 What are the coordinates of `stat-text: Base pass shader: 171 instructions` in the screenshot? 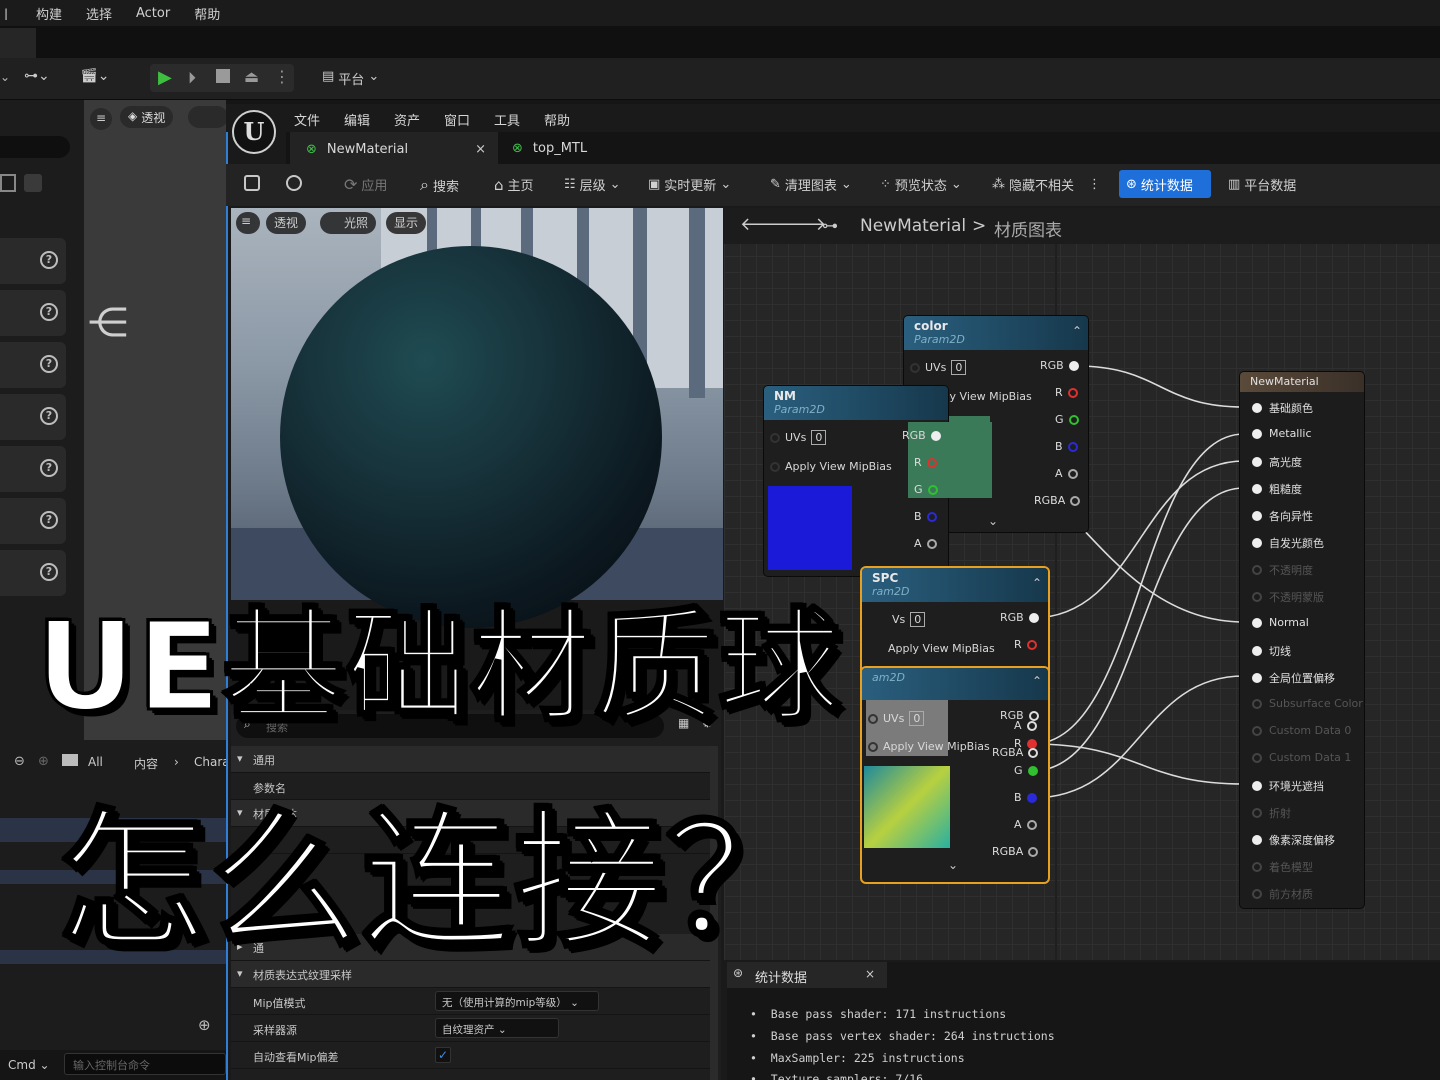 It's located at (888, 1014).